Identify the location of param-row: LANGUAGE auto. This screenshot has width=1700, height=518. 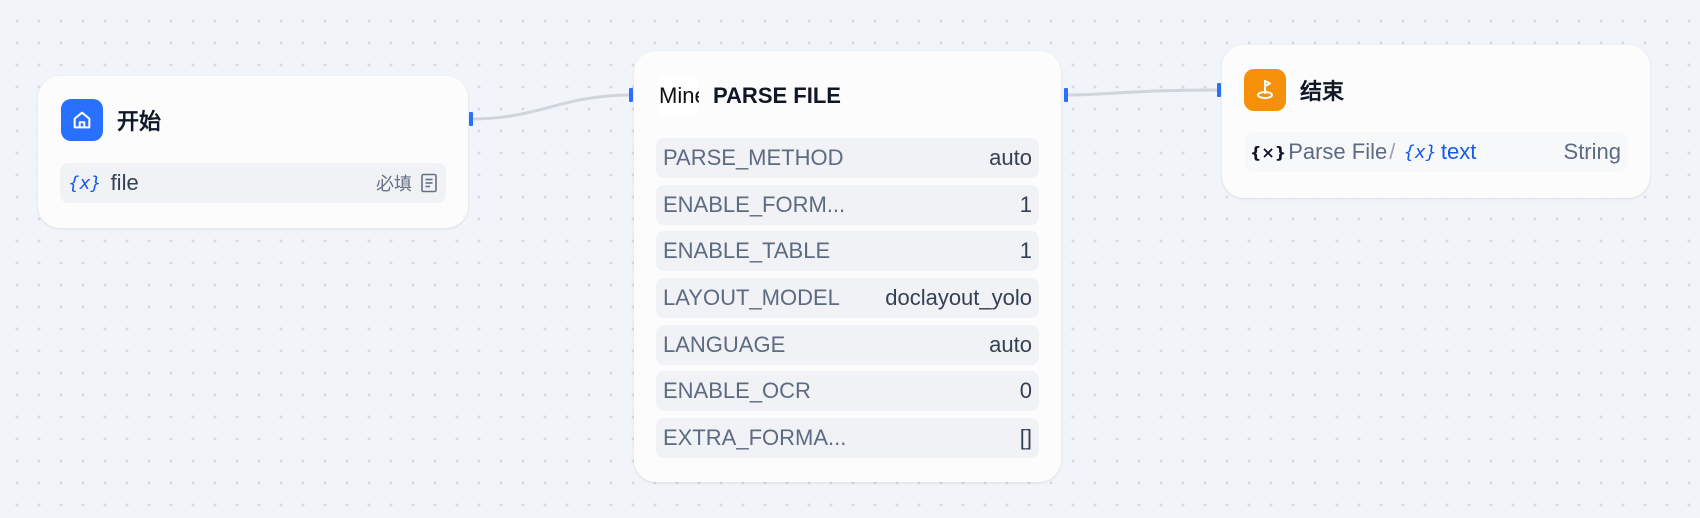
(847, 345).